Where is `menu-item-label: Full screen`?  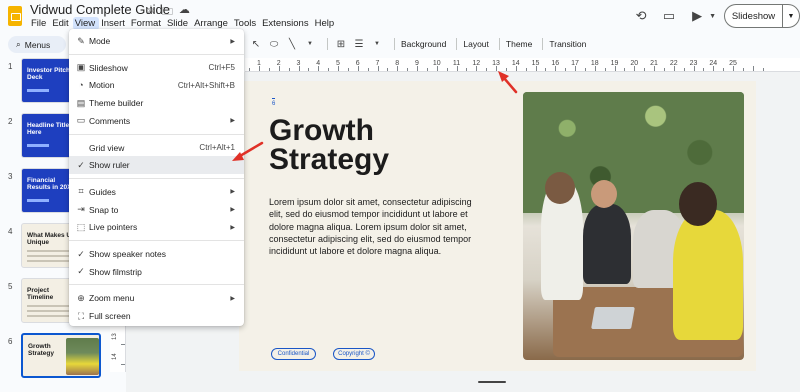
menu-item-label: Full screen is located at coordinates (110, 316).